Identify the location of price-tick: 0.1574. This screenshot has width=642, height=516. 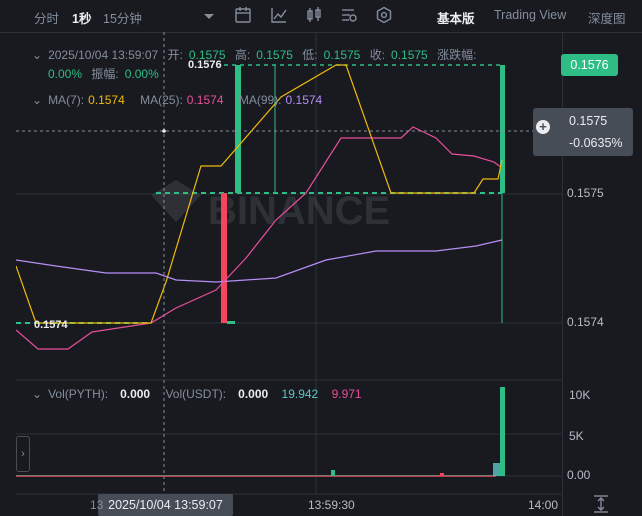
(585, 322).